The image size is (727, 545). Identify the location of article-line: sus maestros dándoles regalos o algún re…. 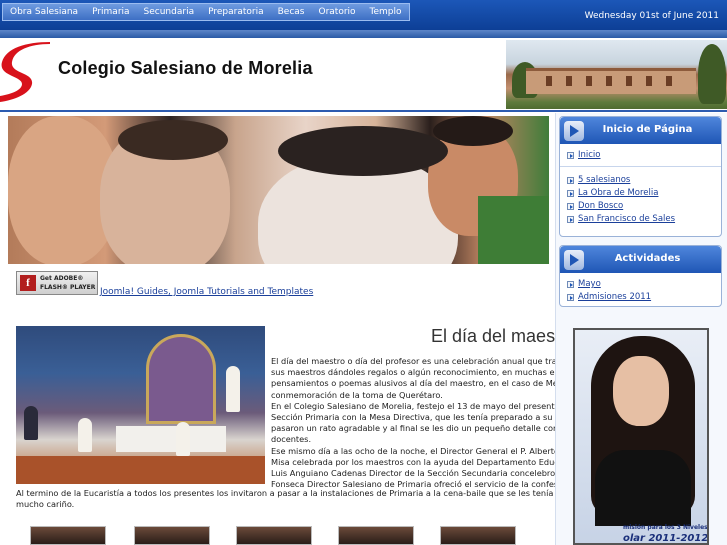
(416, 372).